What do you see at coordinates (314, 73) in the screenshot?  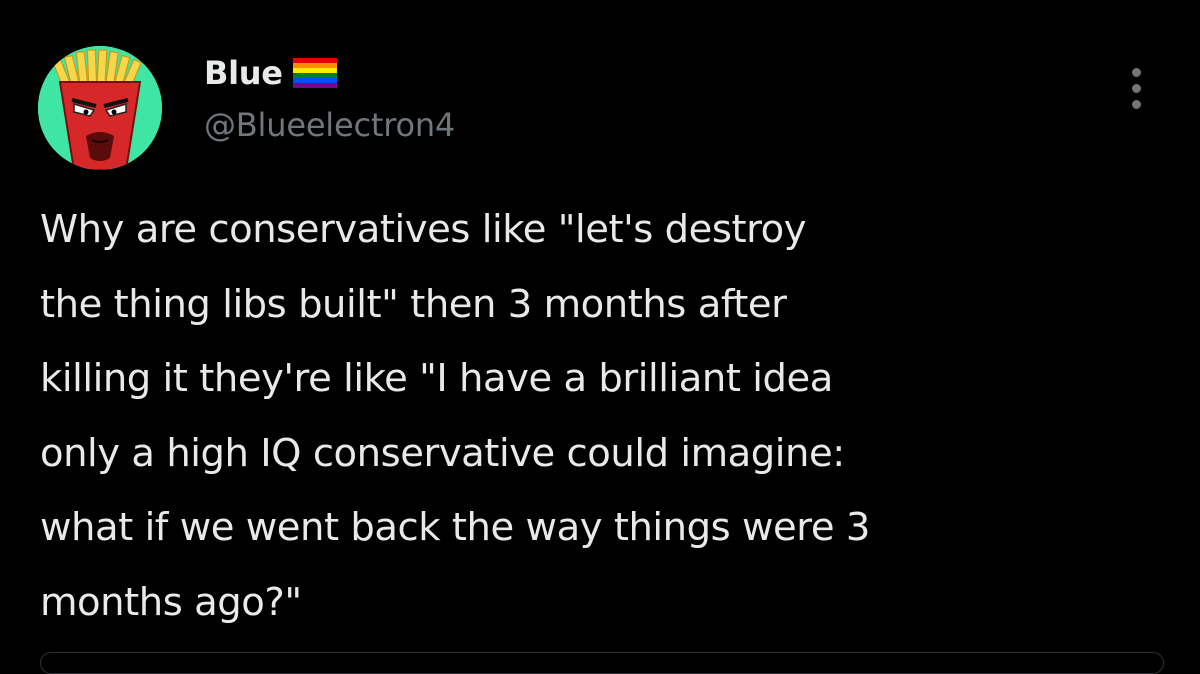 I see `rainbow-flag-icon` at bounding box center [314, 73].